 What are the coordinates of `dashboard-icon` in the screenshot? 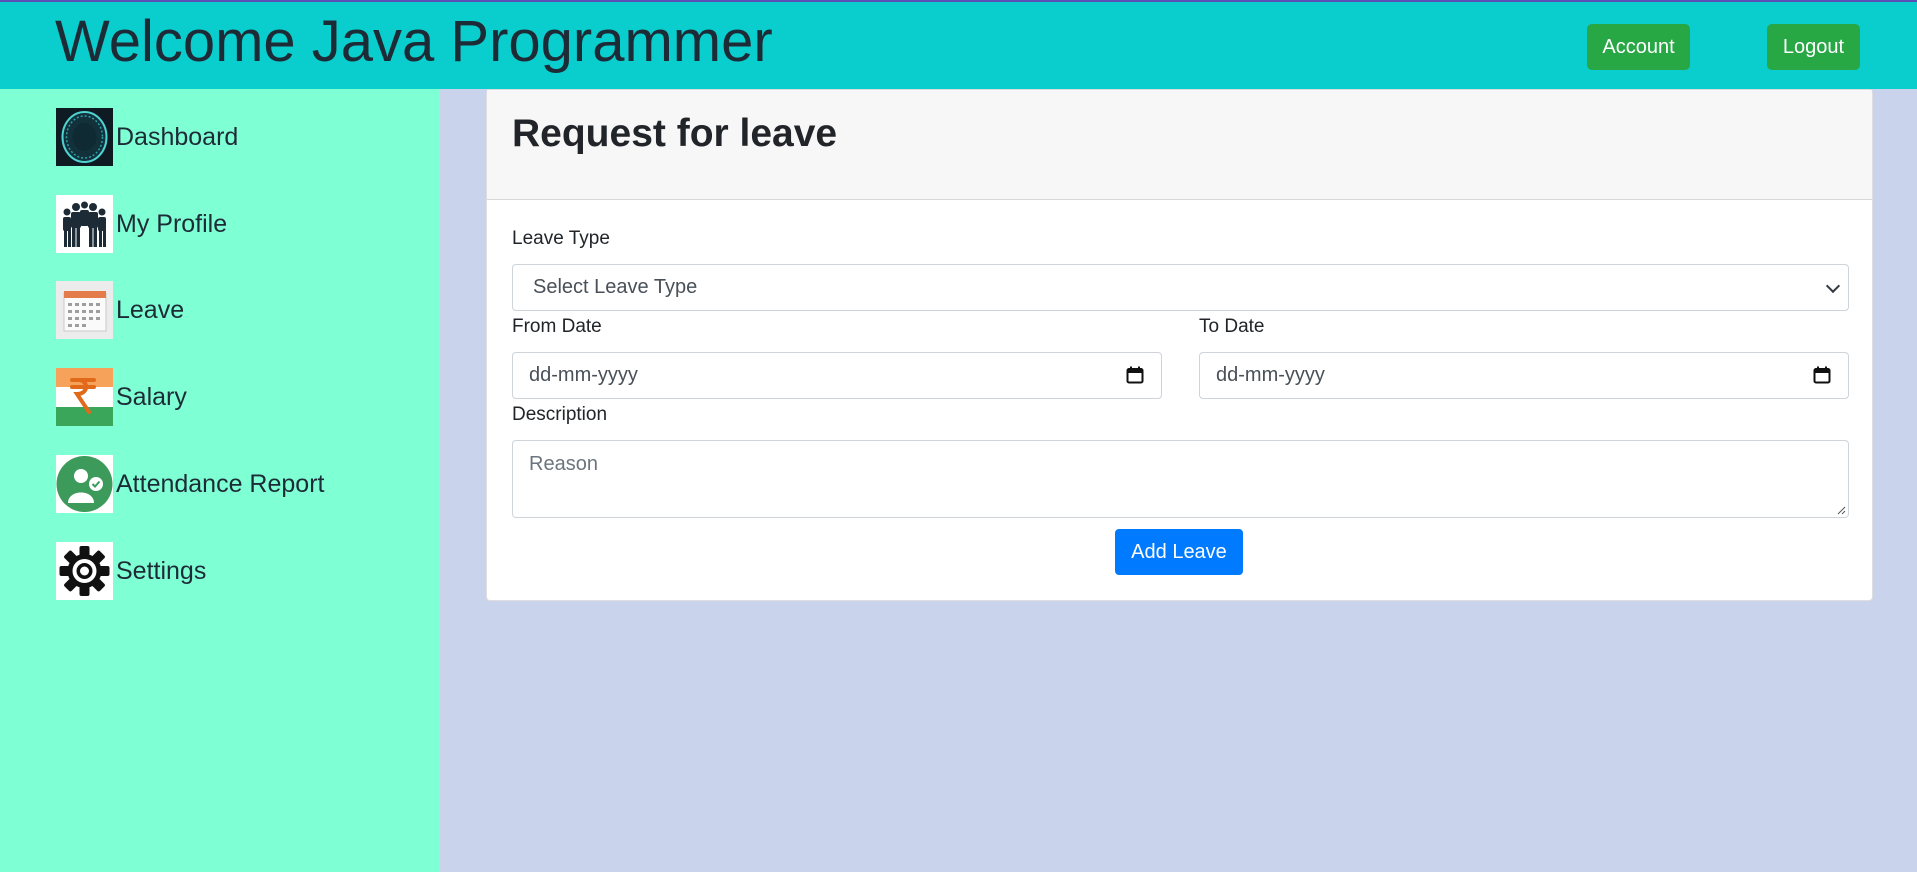 It's located at (84, 137).